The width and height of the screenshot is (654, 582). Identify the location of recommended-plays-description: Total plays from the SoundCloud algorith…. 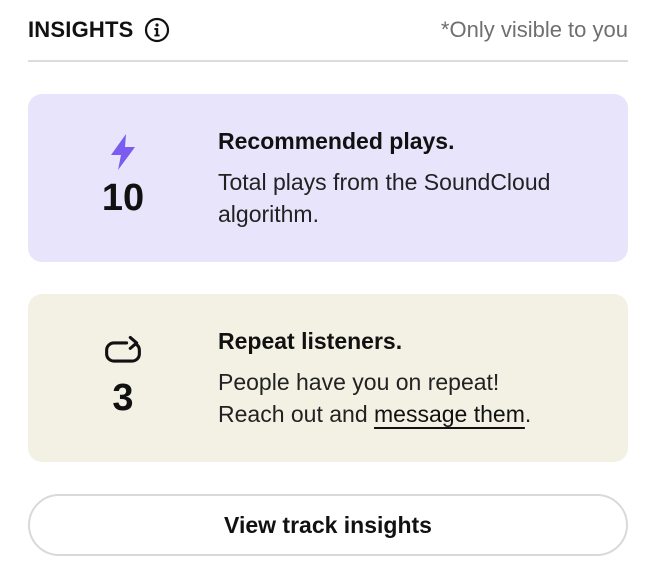
(384, 198).